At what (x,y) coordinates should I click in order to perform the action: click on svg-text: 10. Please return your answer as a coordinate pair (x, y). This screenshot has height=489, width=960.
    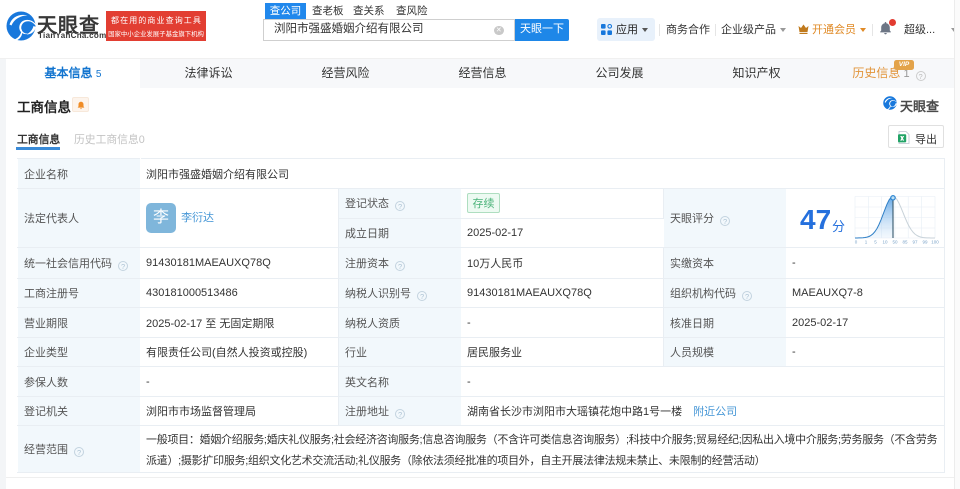
    Looking at the image, I should click on (885, 242).